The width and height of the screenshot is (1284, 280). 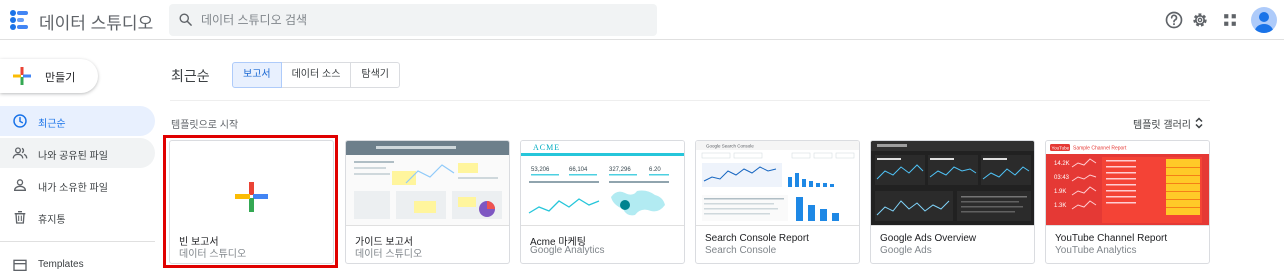 What do you see at coordinates (546, 147) in the screenshot?
I see `acme-logo: ACME` at bounding box center [546, 147].